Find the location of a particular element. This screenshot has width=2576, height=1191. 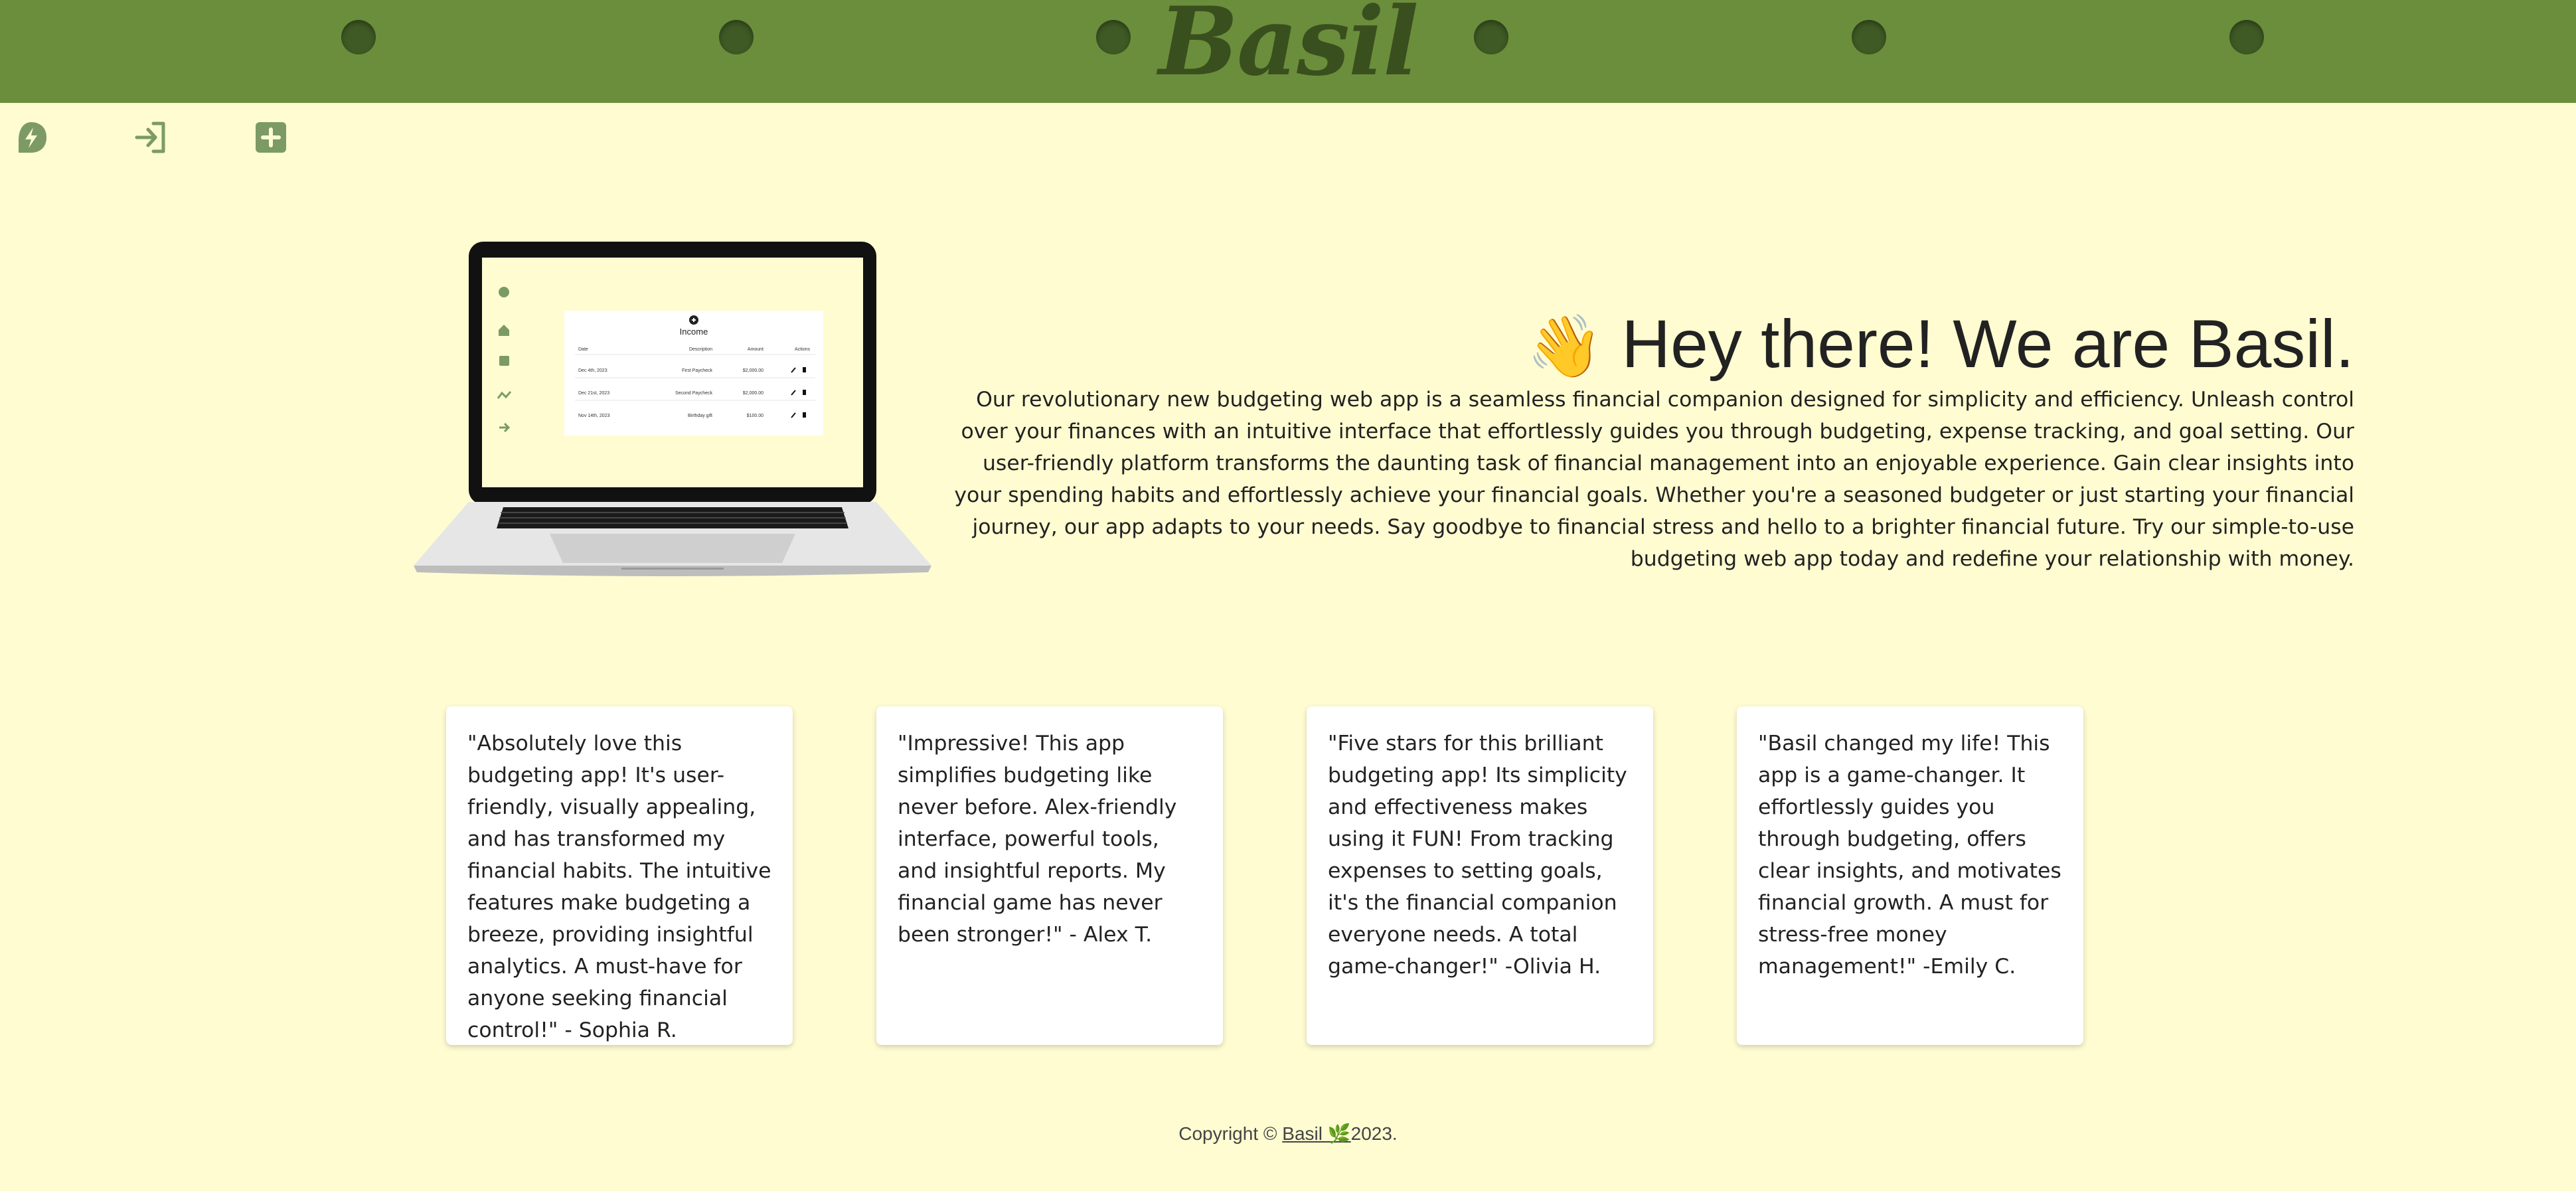

copyright-prefix: Copyright © is located at coordinates (1230, 1133).